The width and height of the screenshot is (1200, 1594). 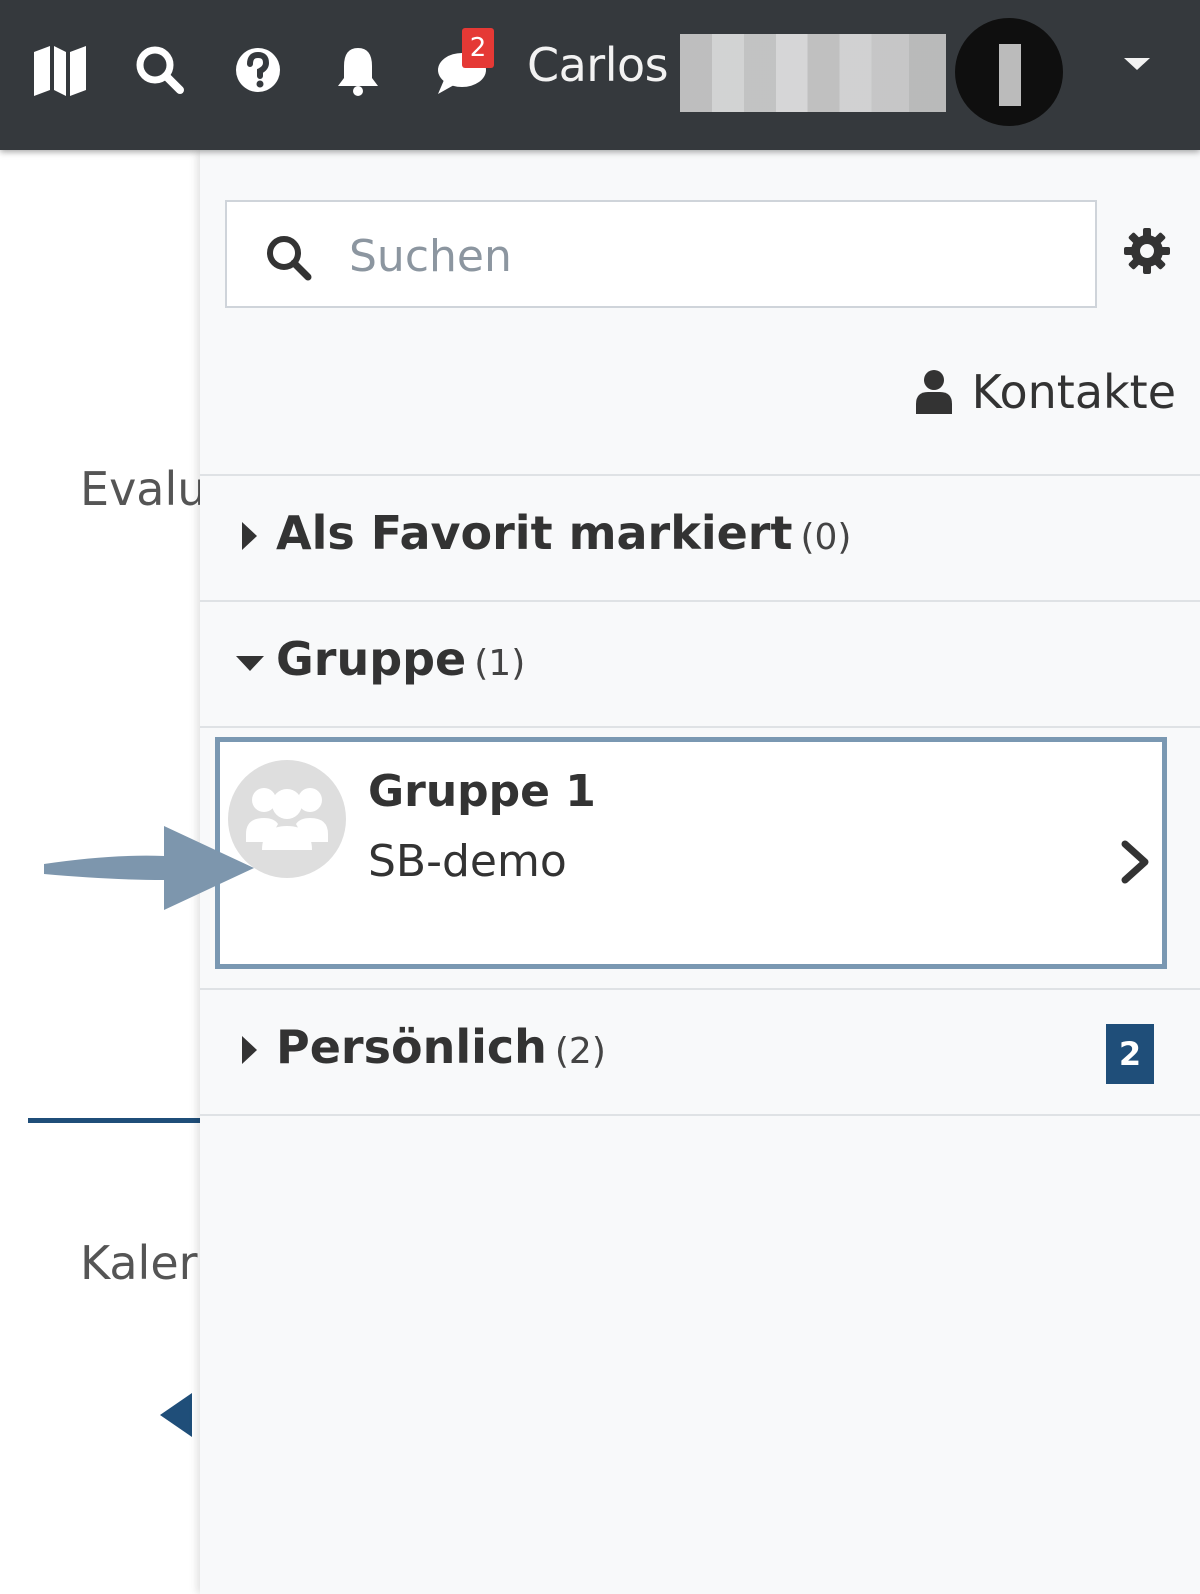 I want to click on map-icon, so click(x=60, y=70).